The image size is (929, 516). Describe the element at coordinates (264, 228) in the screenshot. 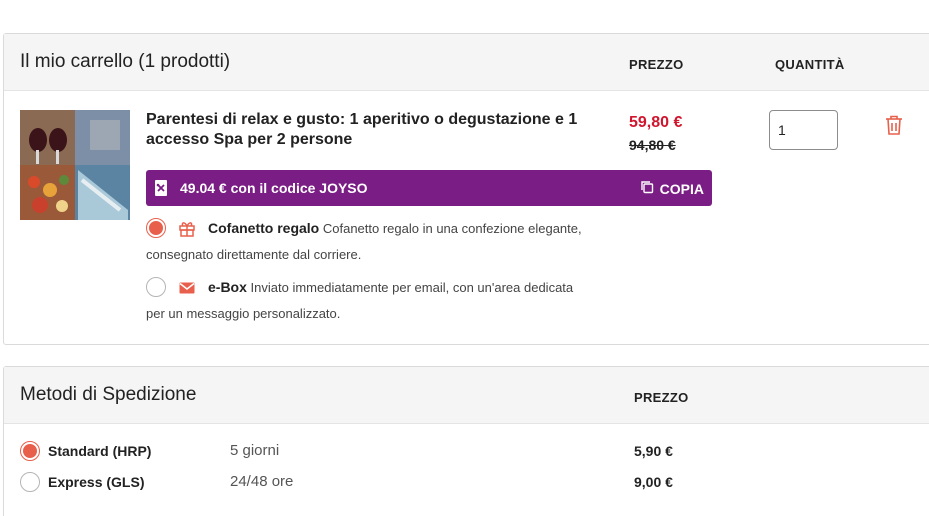

I see `gift-box-label: Cofanetto regalo` at that location.